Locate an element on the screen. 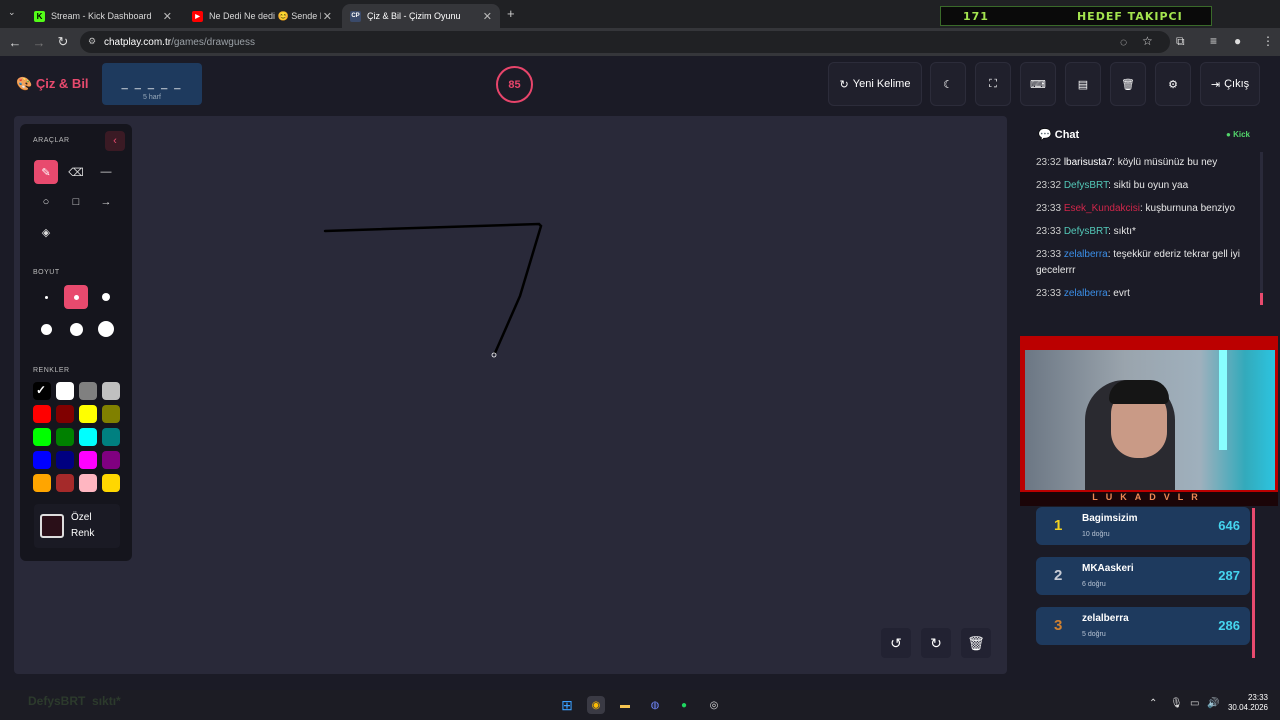 Image resolution: width=1280 pixels, height=720 pixels. redo-icon: ↻ is located at coordinates (936, 642).